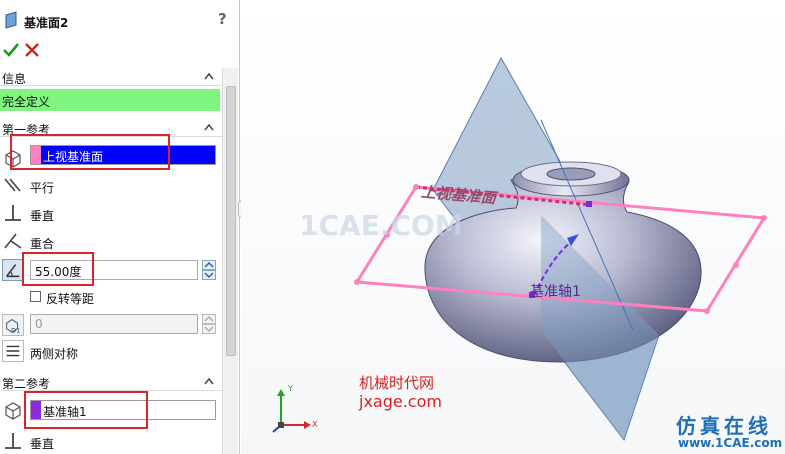 This screenshot has width=785, height=454. Describe the element at coordinates (35, 296) in the screenshot. I see `flip-offset-checkbox` at that location.